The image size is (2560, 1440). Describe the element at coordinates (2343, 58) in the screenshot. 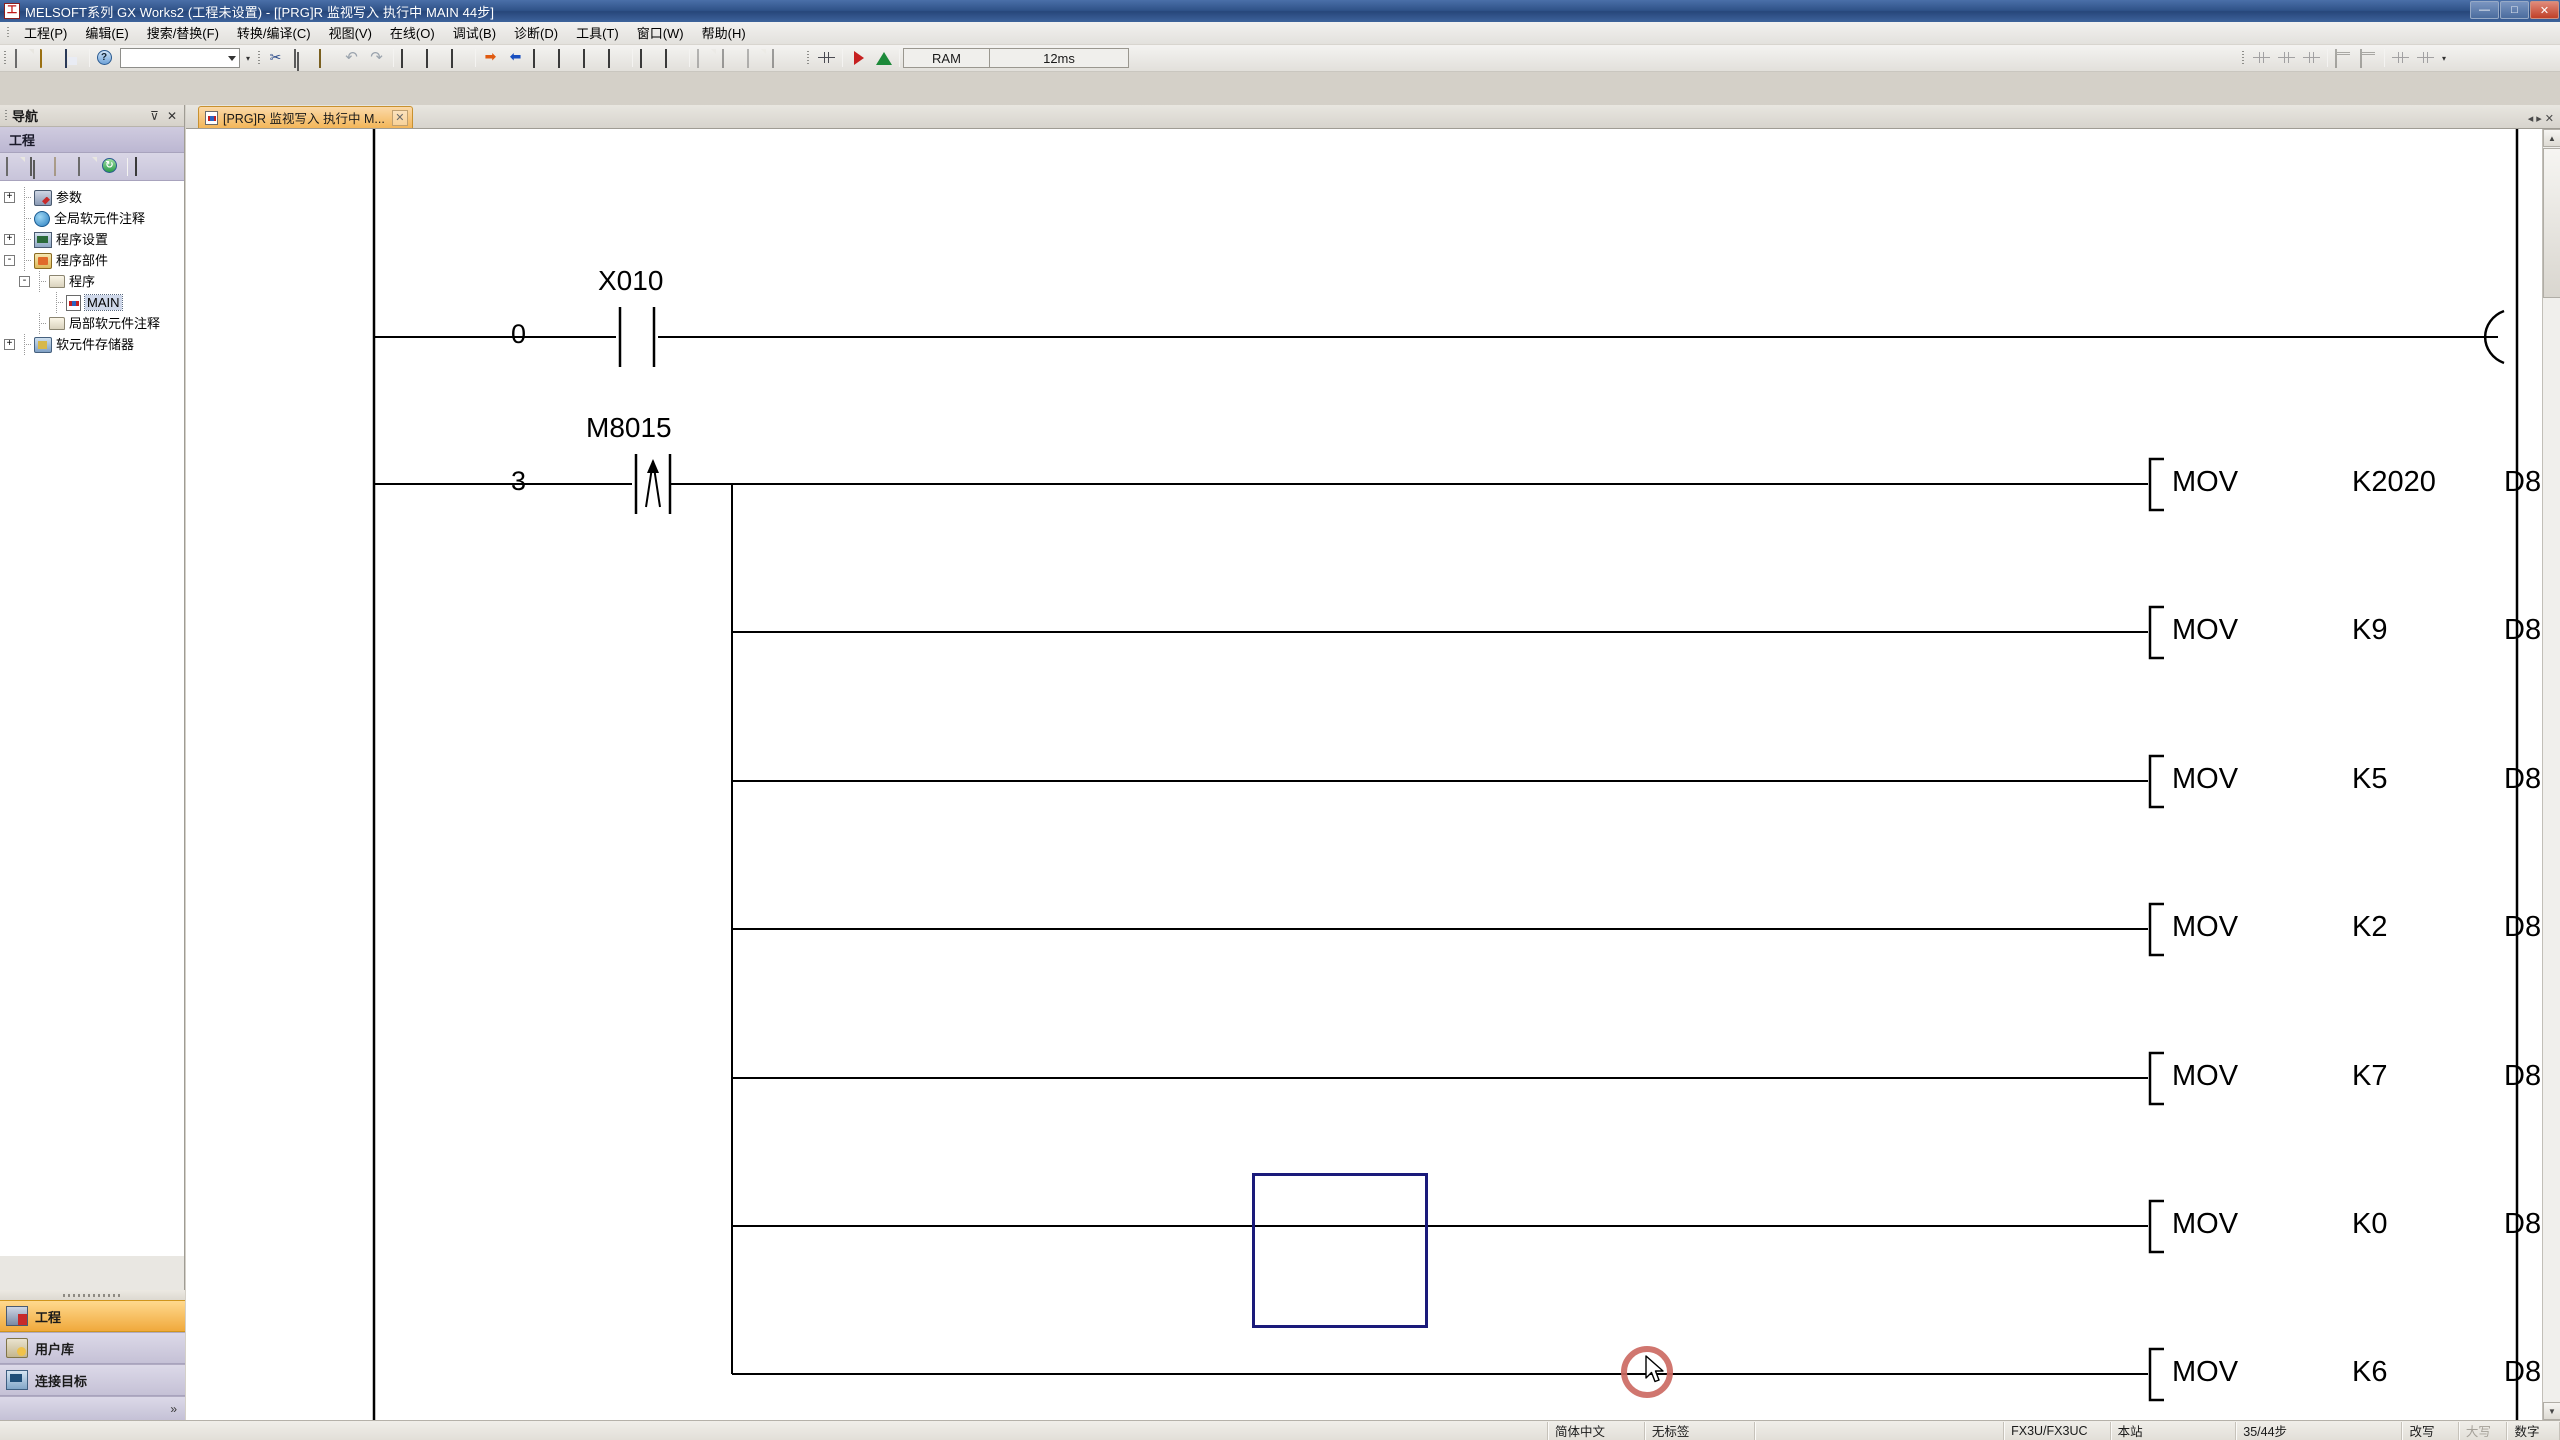

I see `find-device-icon` at that location.